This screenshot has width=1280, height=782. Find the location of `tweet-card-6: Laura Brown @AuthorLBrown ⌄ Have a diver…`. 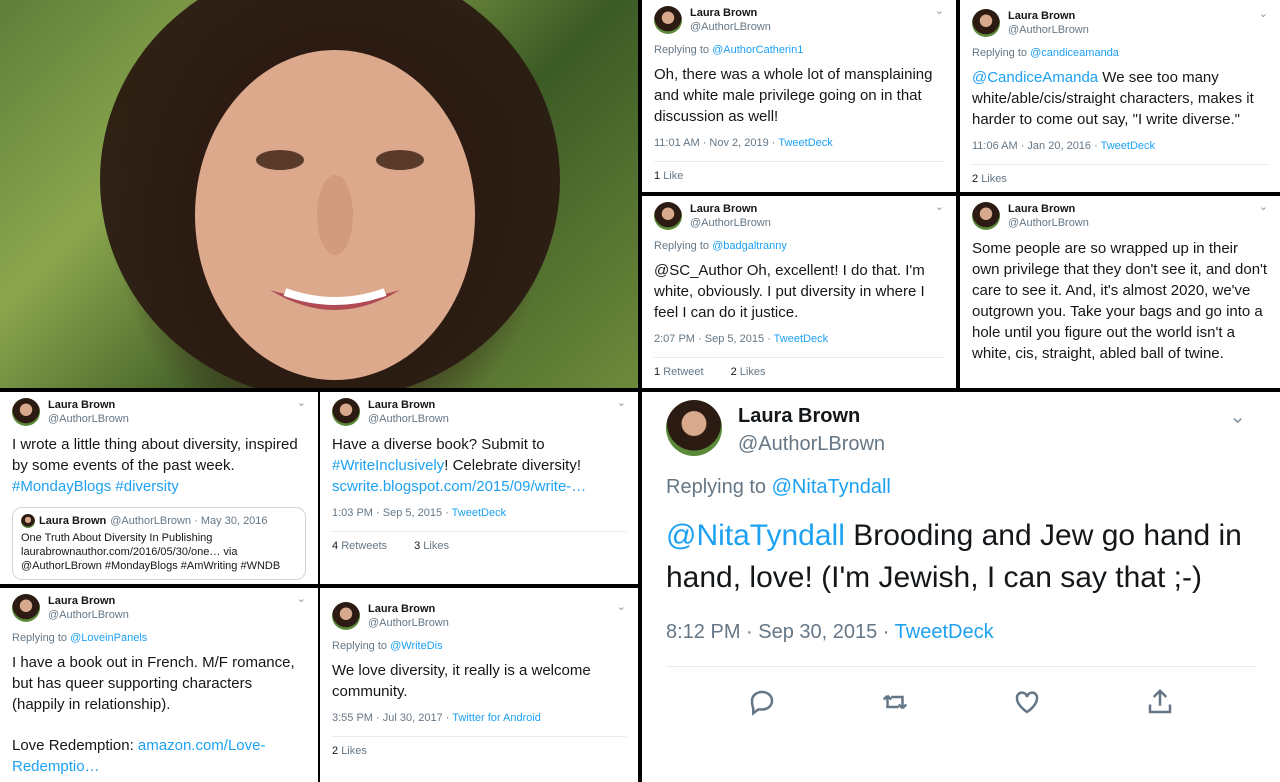

tweet-card-6: Laura Brown @AuthorLBrown ⌄ Have a diver… is located at coordinates (479, 488).